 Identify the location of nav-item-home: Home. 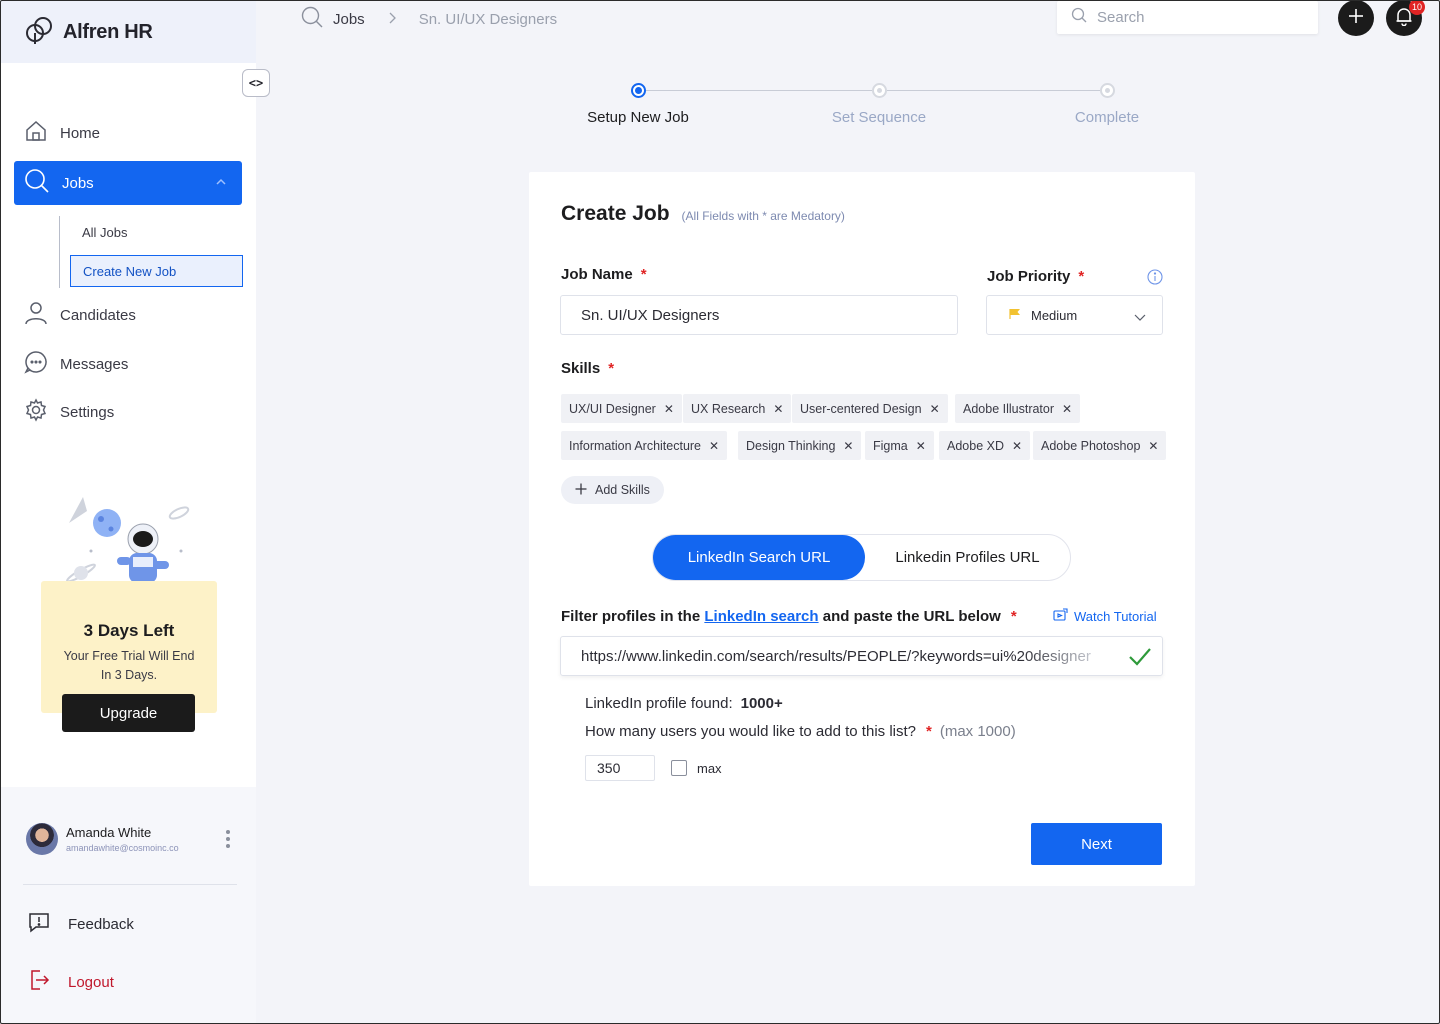
(128, 133).